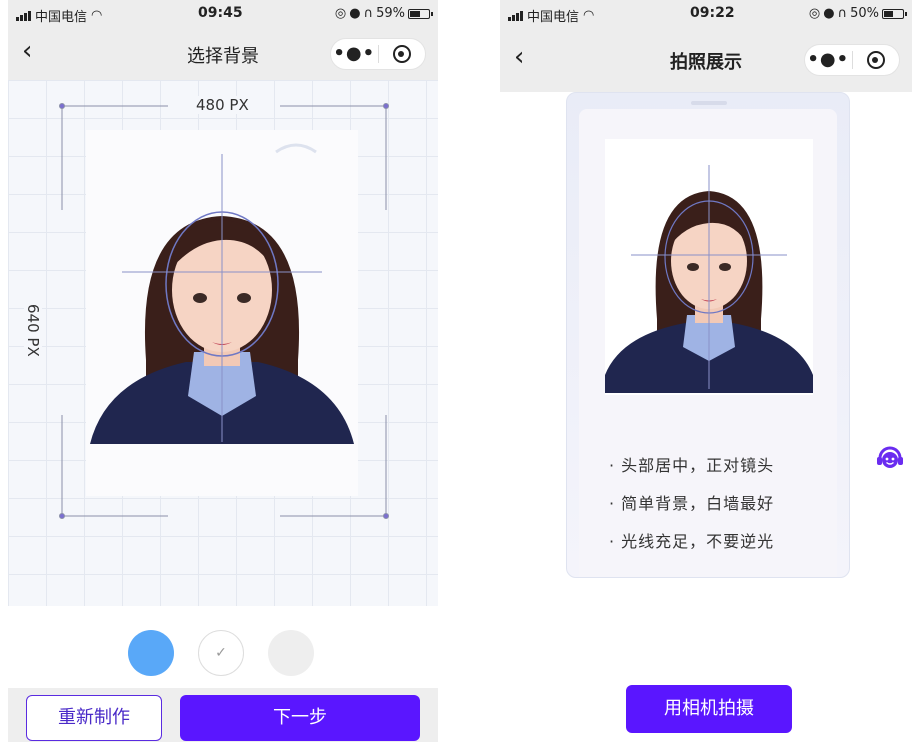 This screenshot has width=912, height=742. I want to click on redo-button: 重新制作, so click(94, 718).